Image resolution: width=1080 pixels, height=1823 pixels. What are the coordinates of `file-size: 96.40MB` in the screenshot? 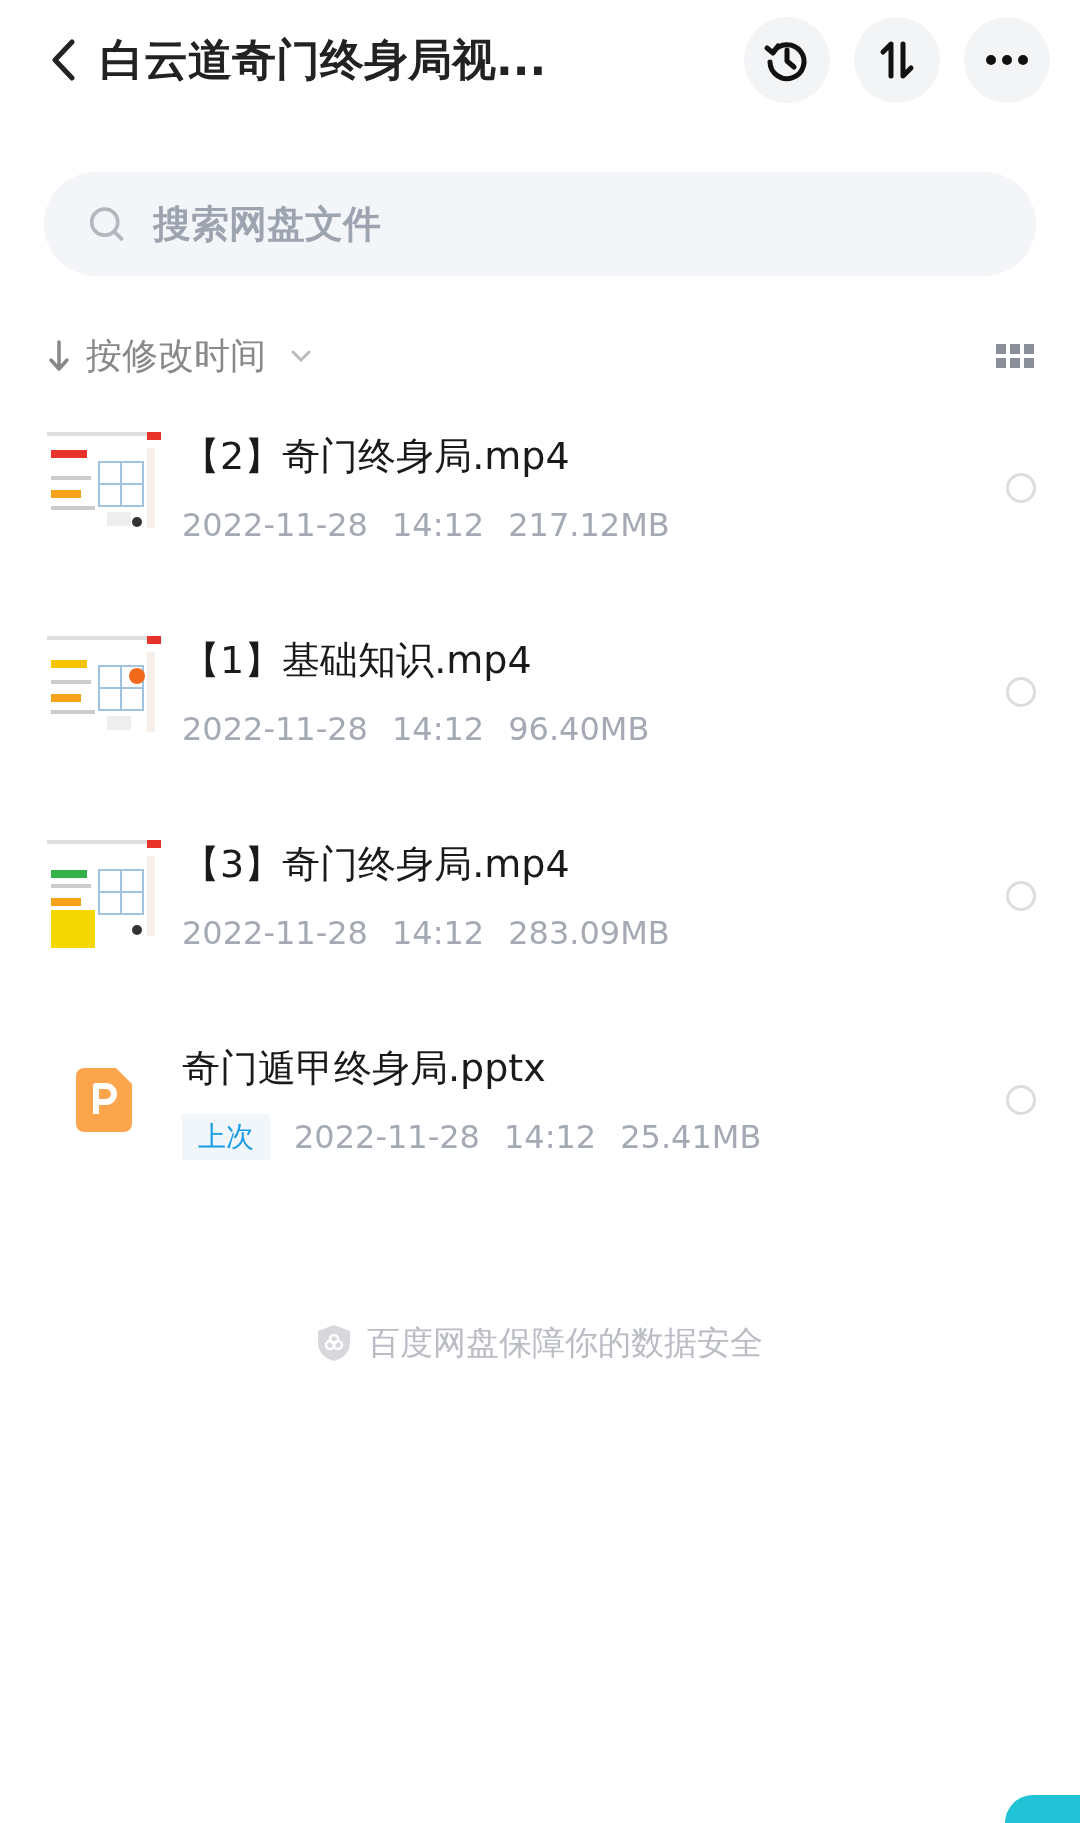 It's located at (579, 729).